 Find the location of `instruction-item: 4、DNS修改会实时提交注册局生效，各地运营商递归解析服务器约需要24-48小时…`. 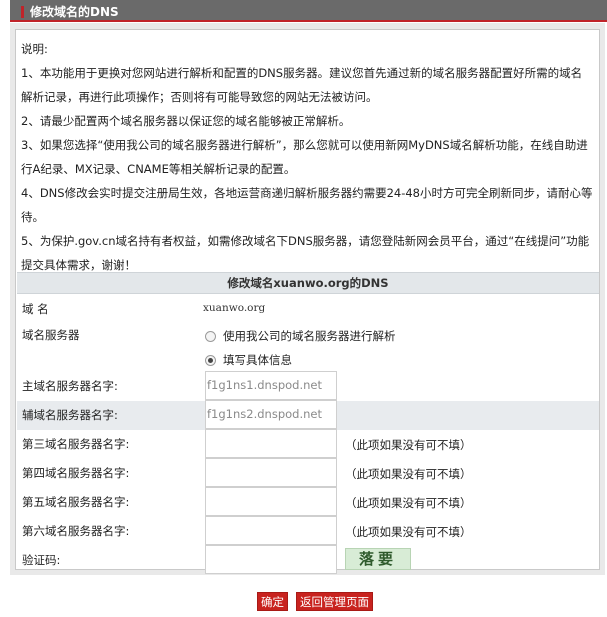

instruction-item: 4、DNS修改会实时提交注册局生效，各地运营商递归解析服务器约需要24-48小时… is located at coordinates (307, 205).